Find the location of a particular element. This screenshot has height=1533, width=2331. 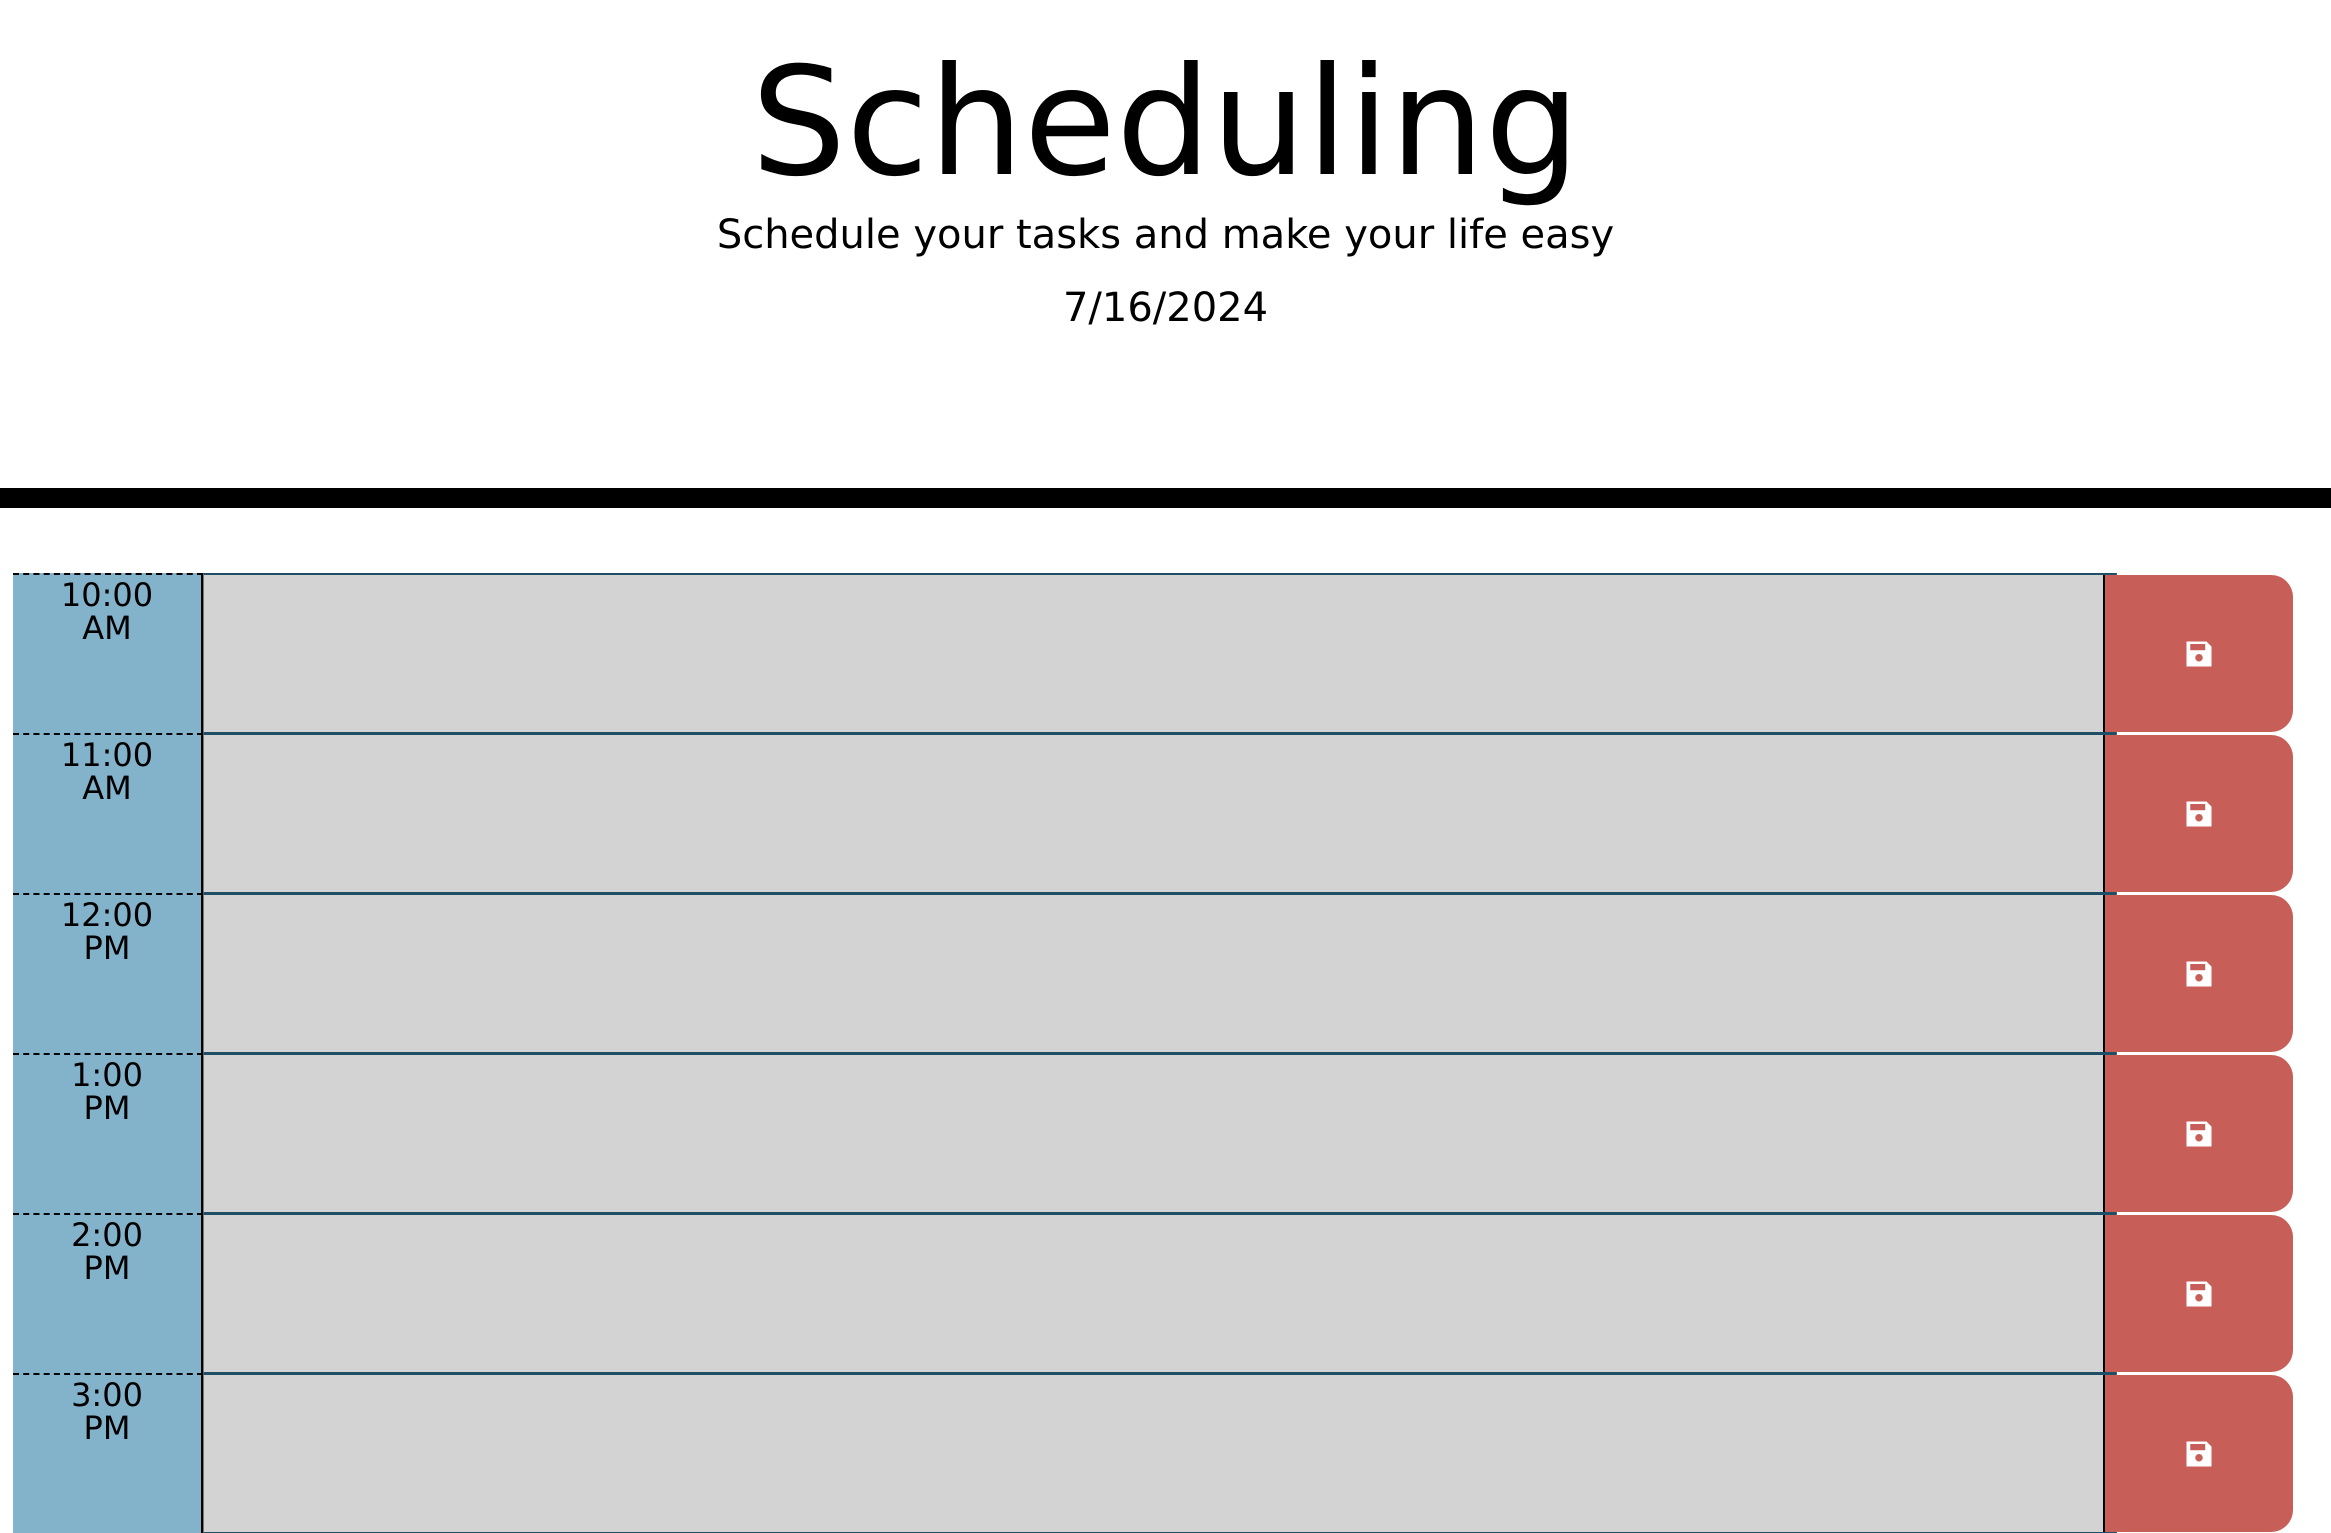

hour-text: 10:00 AM is located at coordinates (107, 611).